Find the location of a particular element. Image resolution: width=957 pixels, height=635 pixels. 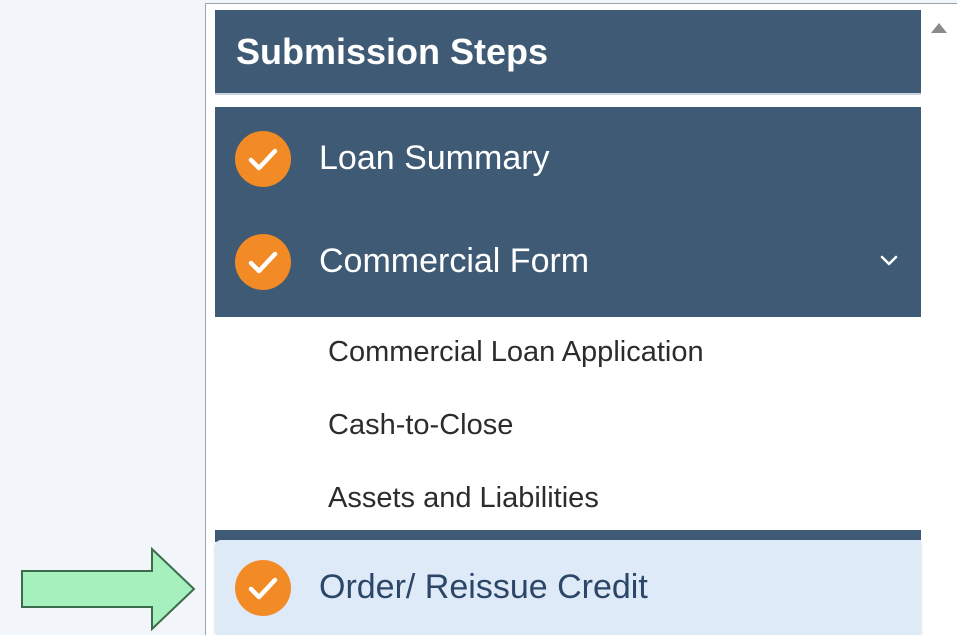

panel-header: Submission Steps is located at coordinates (568, 52).